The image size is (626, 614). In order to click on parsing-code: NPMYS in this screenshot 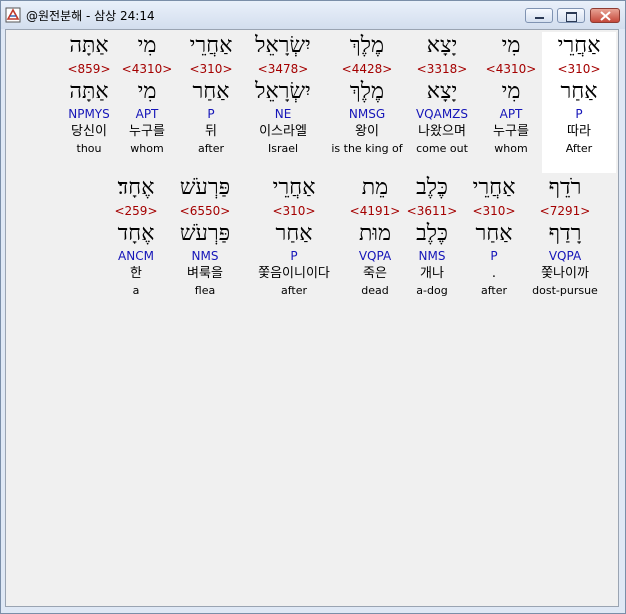, I will do `click(89, 114)`.